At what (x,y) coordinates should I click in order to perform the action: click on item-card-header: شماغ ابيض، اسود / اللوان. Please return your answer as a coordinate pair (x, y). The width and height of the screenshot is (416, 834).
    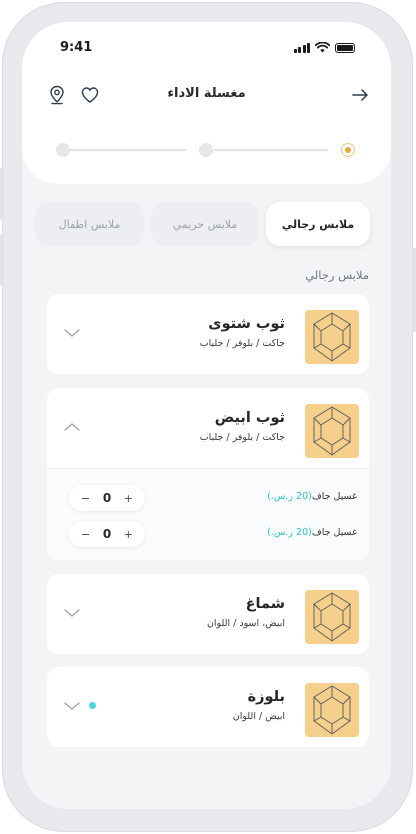
    Looking at the image, I should click on (208, 614).